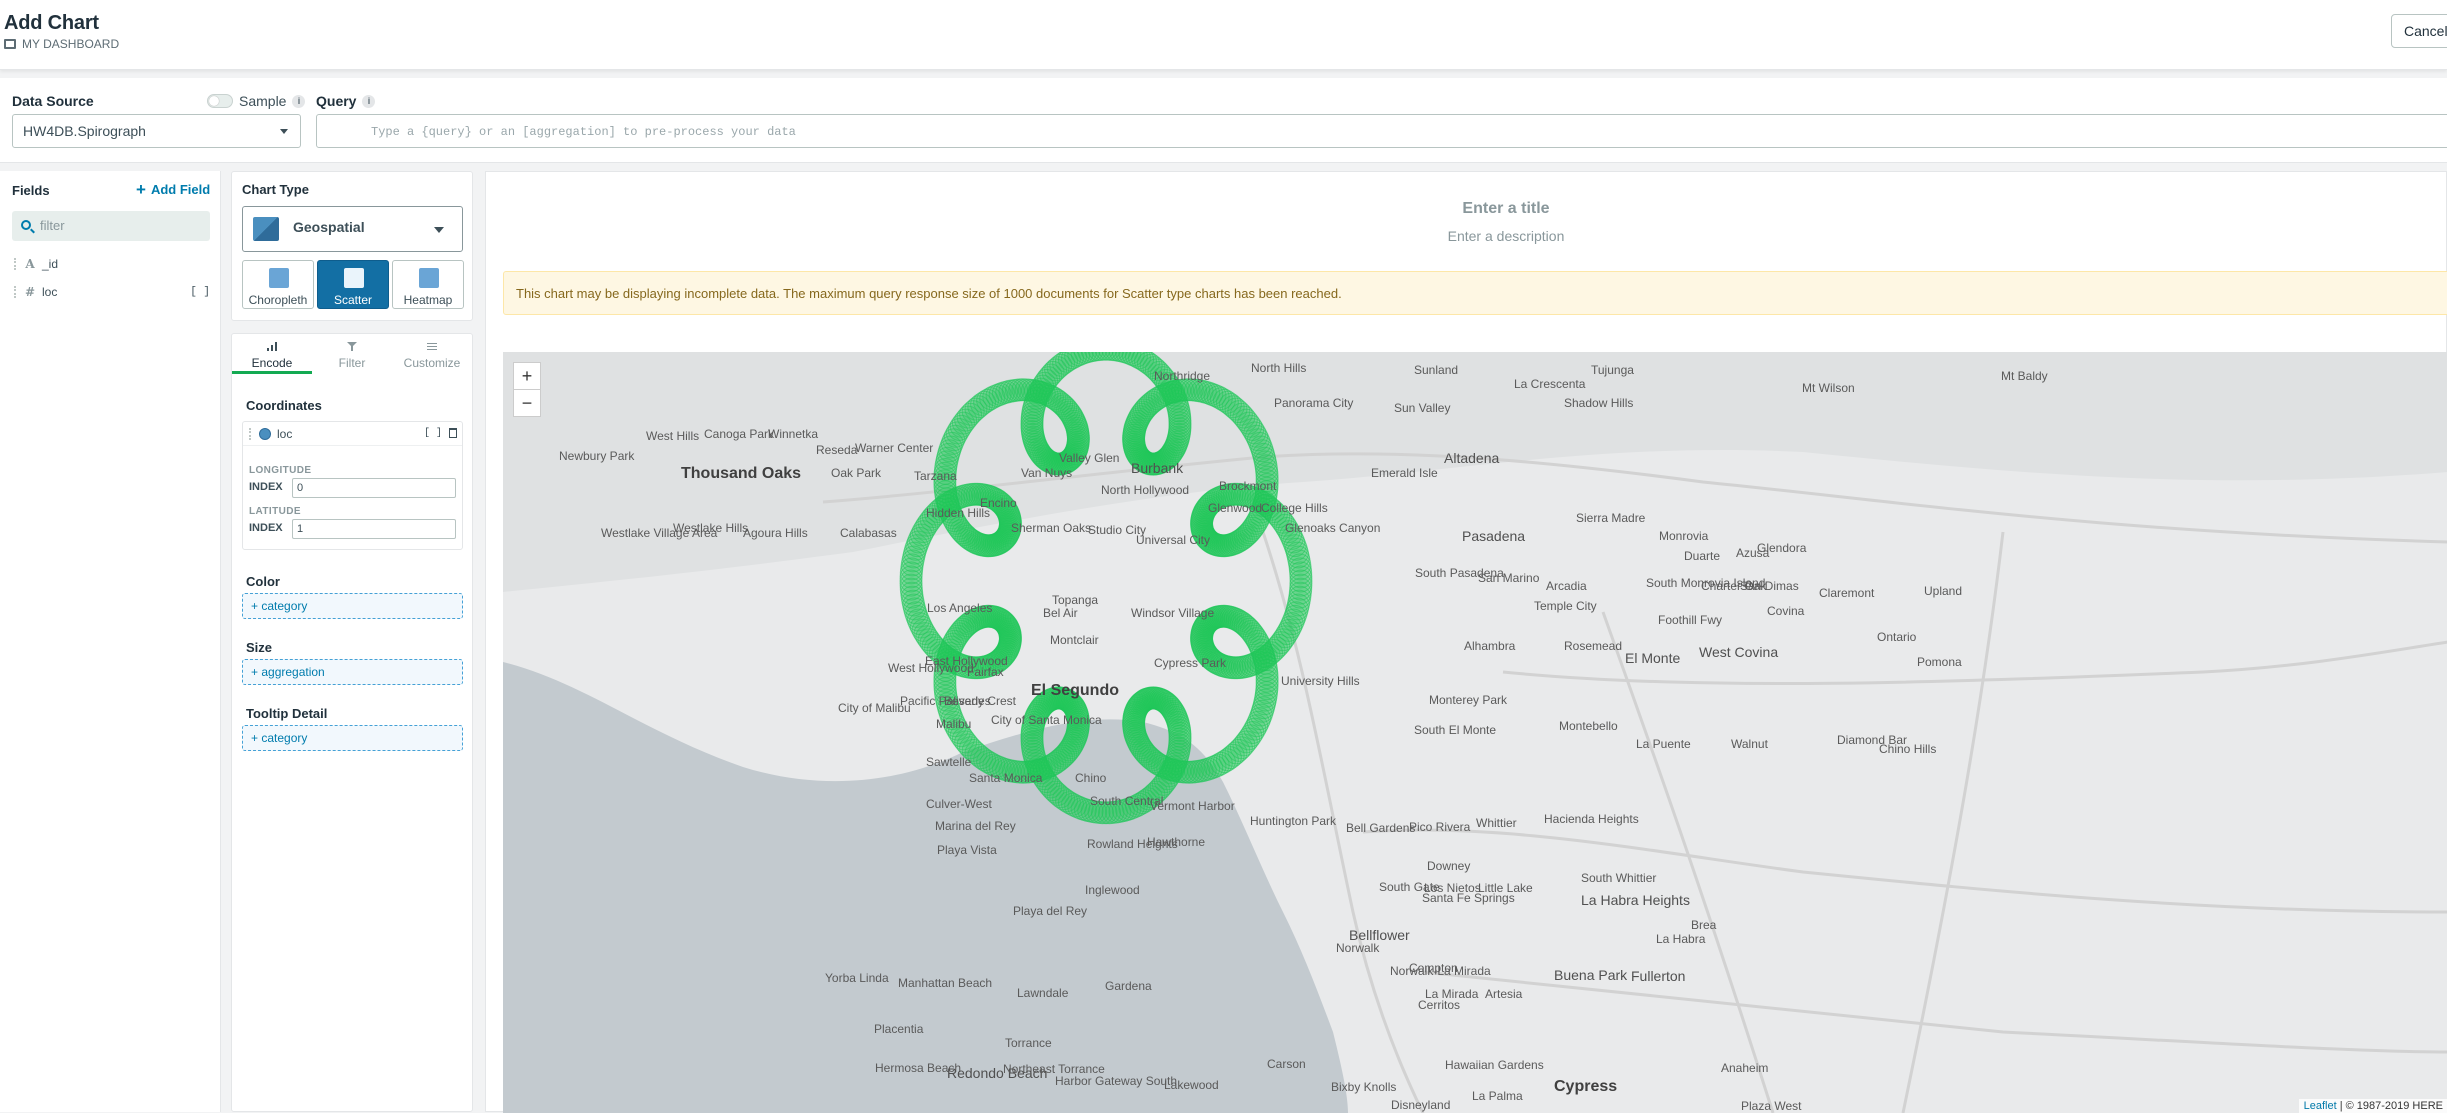 The image size is (2447, 1113). Describe the element at coordinates (278, 284) in the screenshot. I see `subtype-choropleth-button: Choropleth` at that location.